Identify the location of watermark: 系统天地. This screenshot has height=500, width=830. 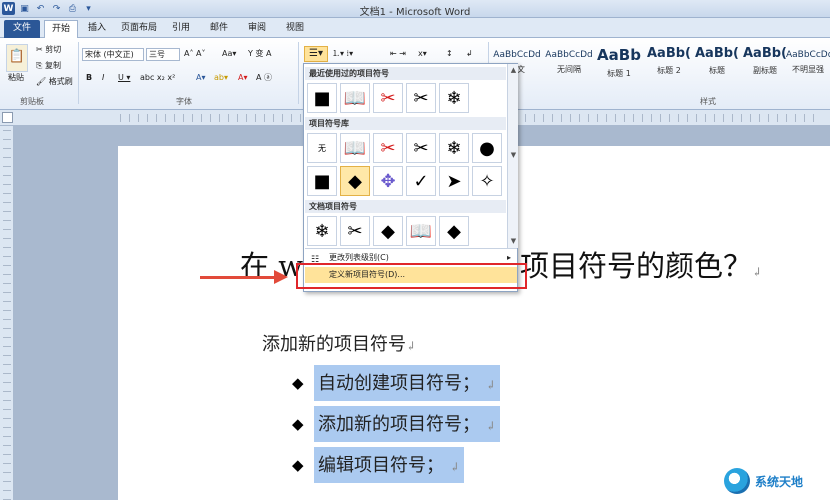
(776, 481).